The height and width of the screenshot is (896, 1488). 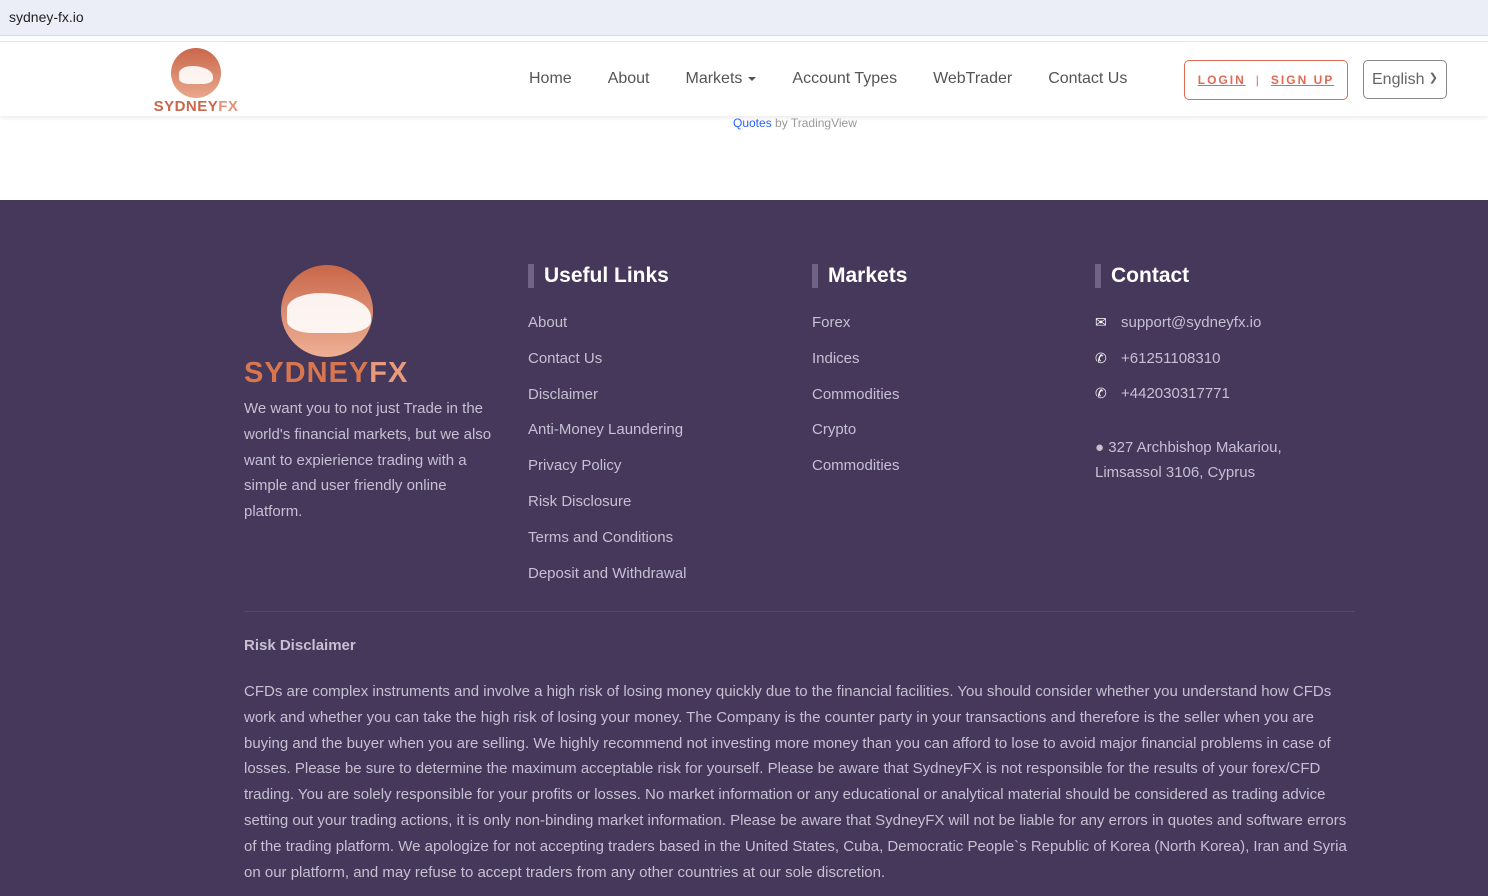 What do you see at coordinates (1188, 403) in the screenshot?
I see `contact-phone: ✆ +442030317771` at bounding box center [1188, 403].